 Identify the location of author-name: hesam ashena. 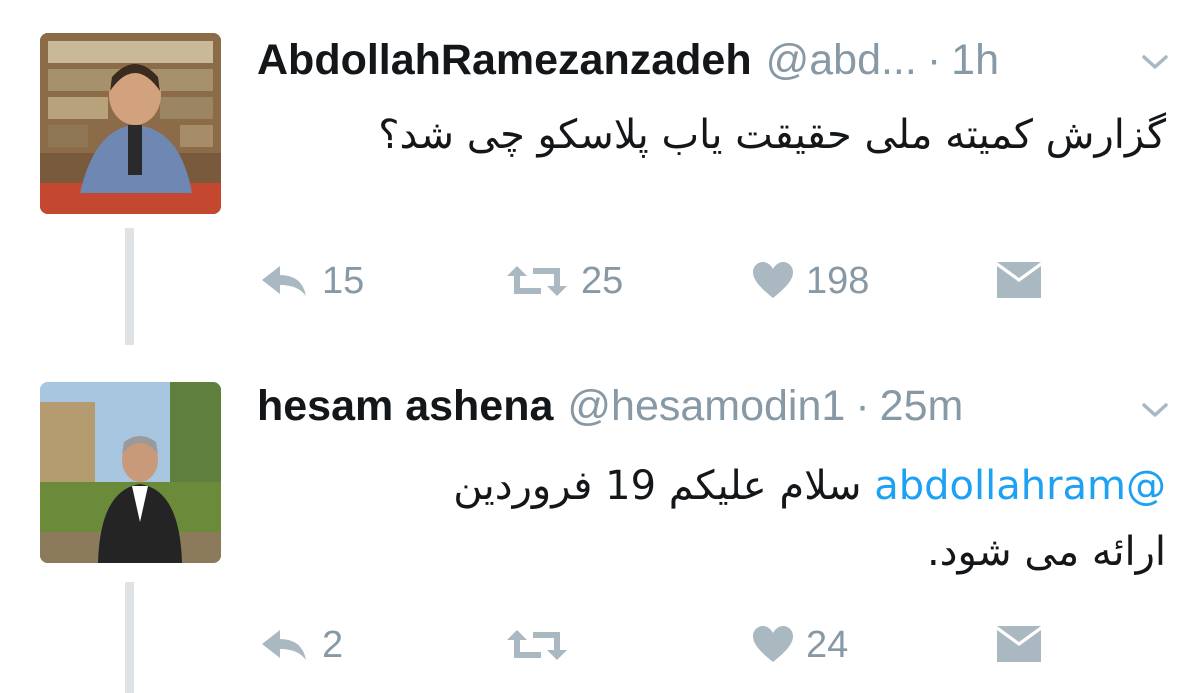
(405, 406).